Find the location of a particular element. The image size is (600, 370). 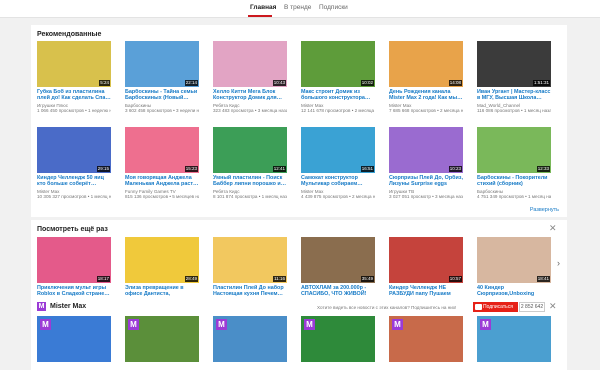

video-meta: 8 101 874 просмотра • 1 месяц назад is located at coordinates (250, 196).